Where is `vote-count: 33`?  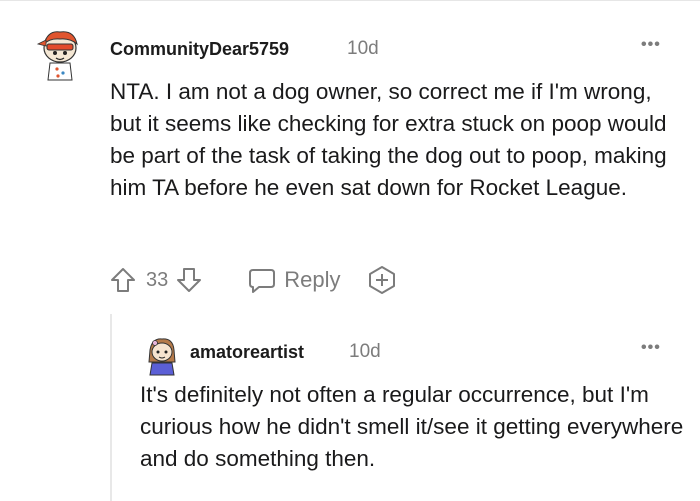 vote-count: 33 is located at coordinates (157, 279).